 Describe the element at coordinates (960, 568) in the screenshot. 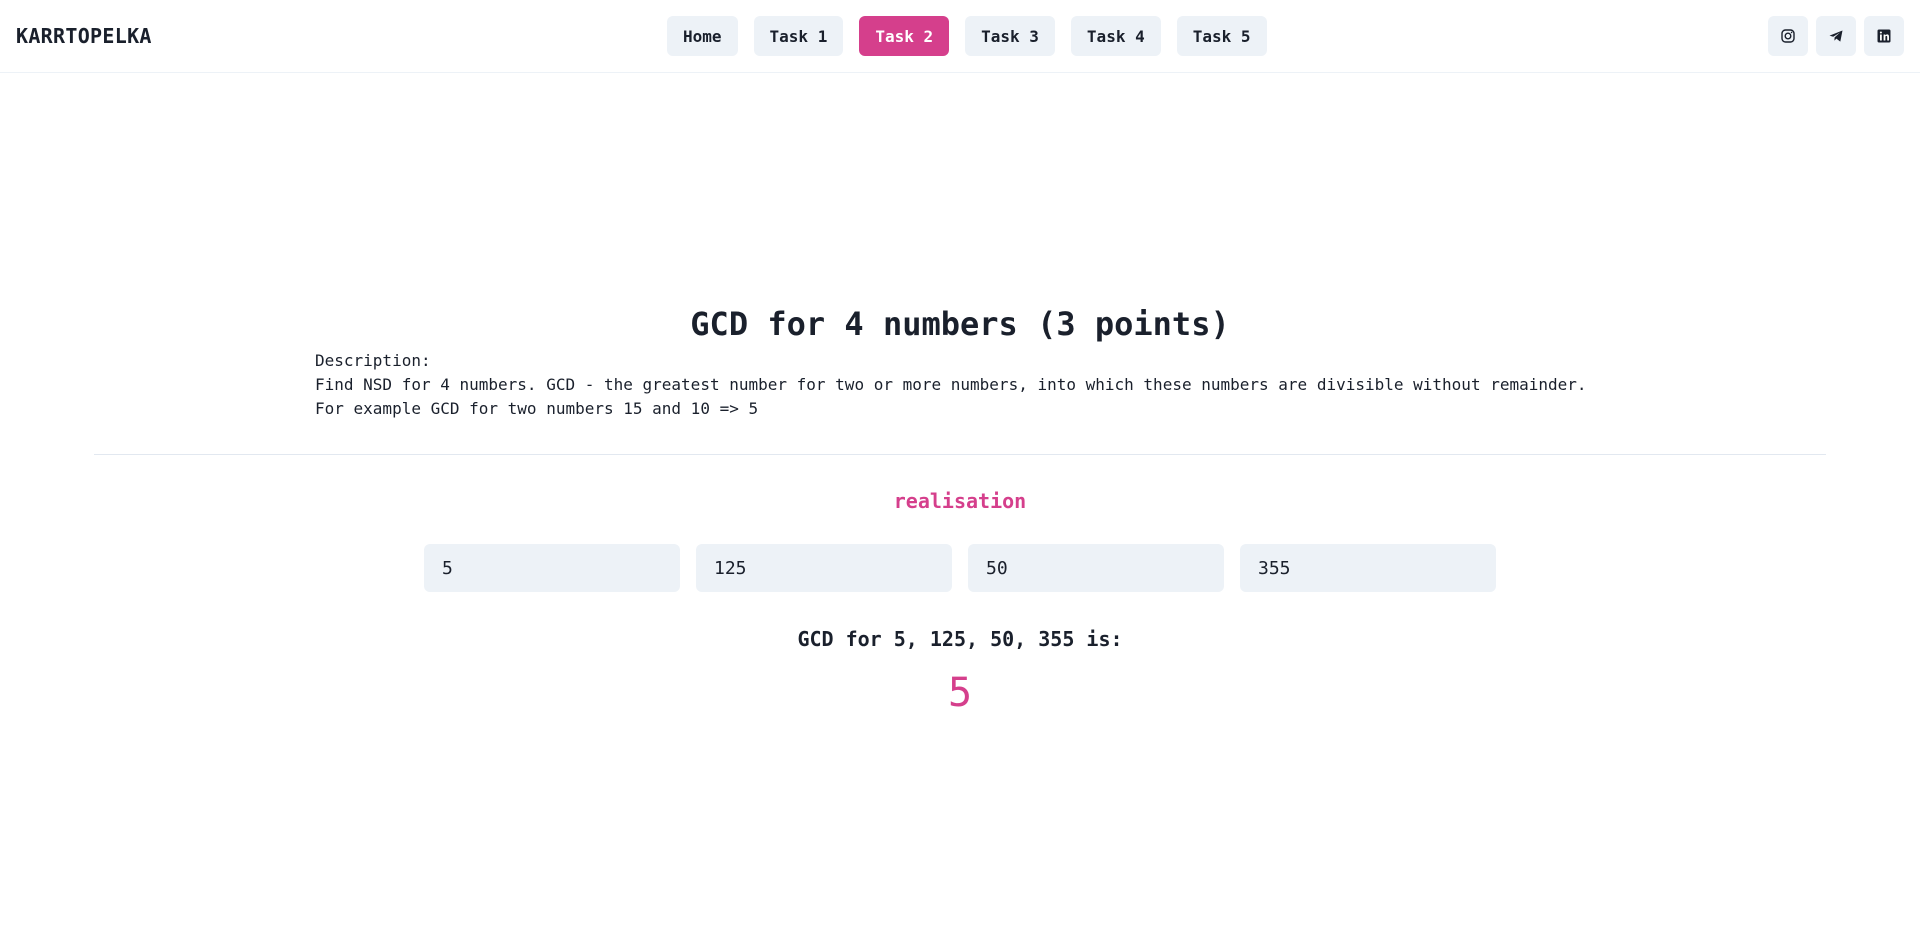

I see `number-inputs` at that location.